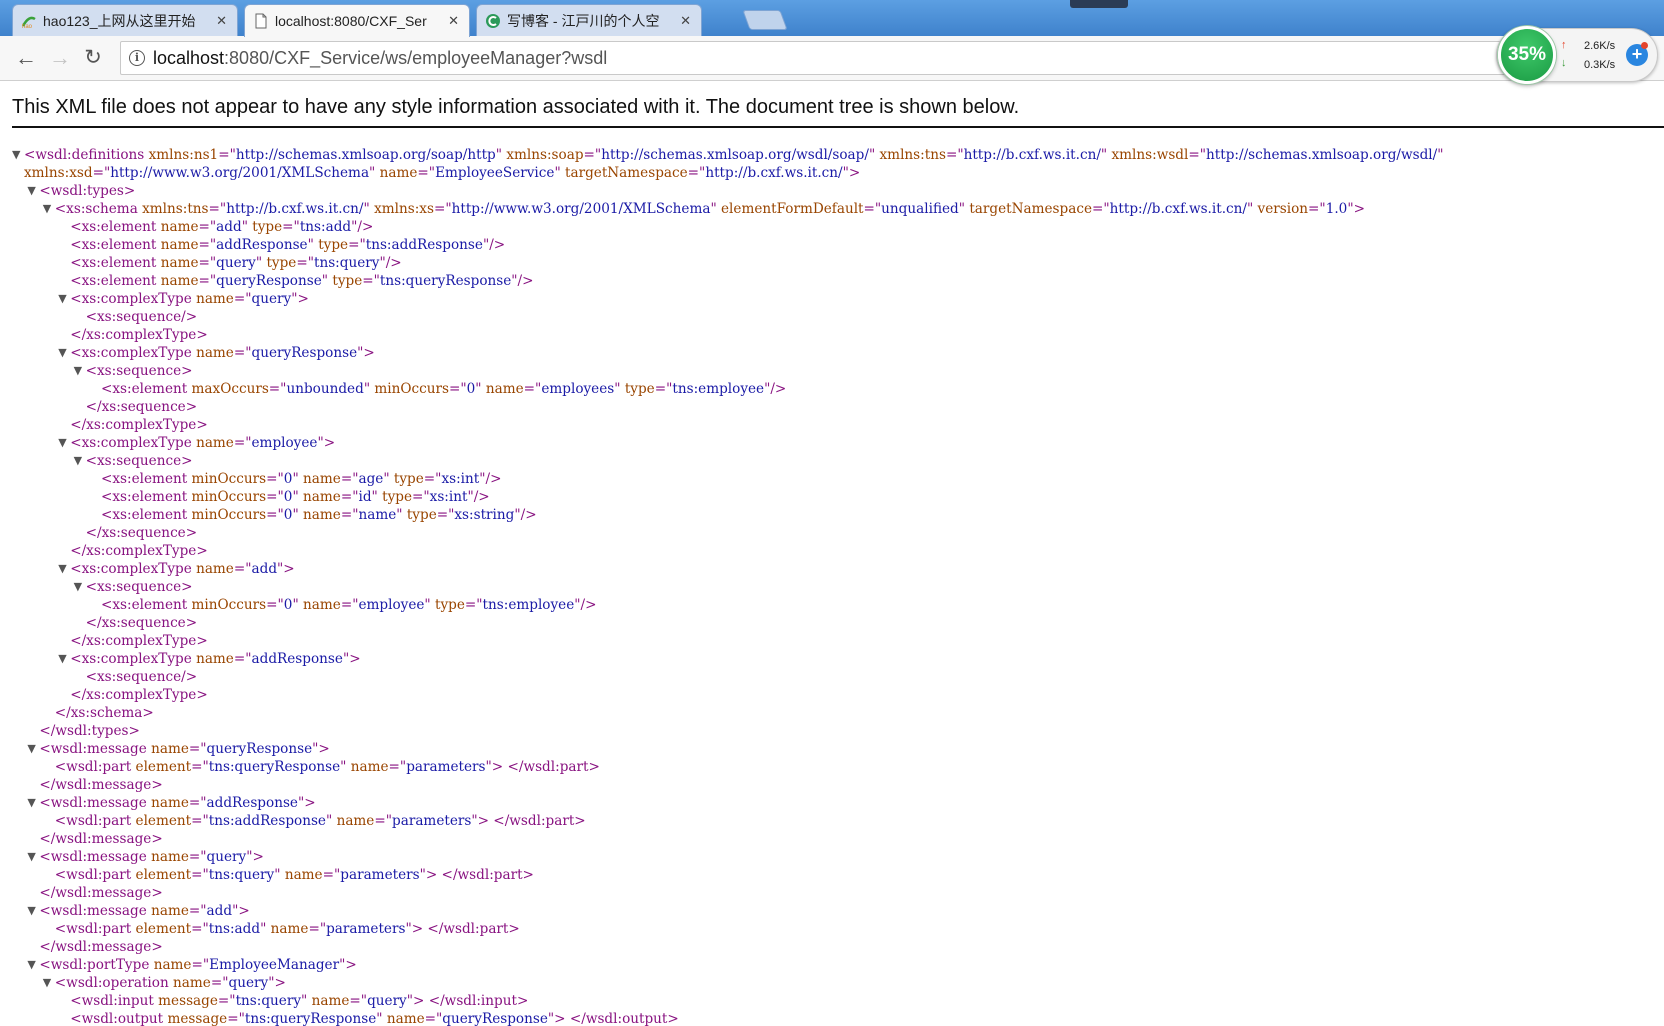  Describe the element at coordinates (838, 461) in the screenshot. I see `xml-line: ▼ <xs:sequence>` at that location.